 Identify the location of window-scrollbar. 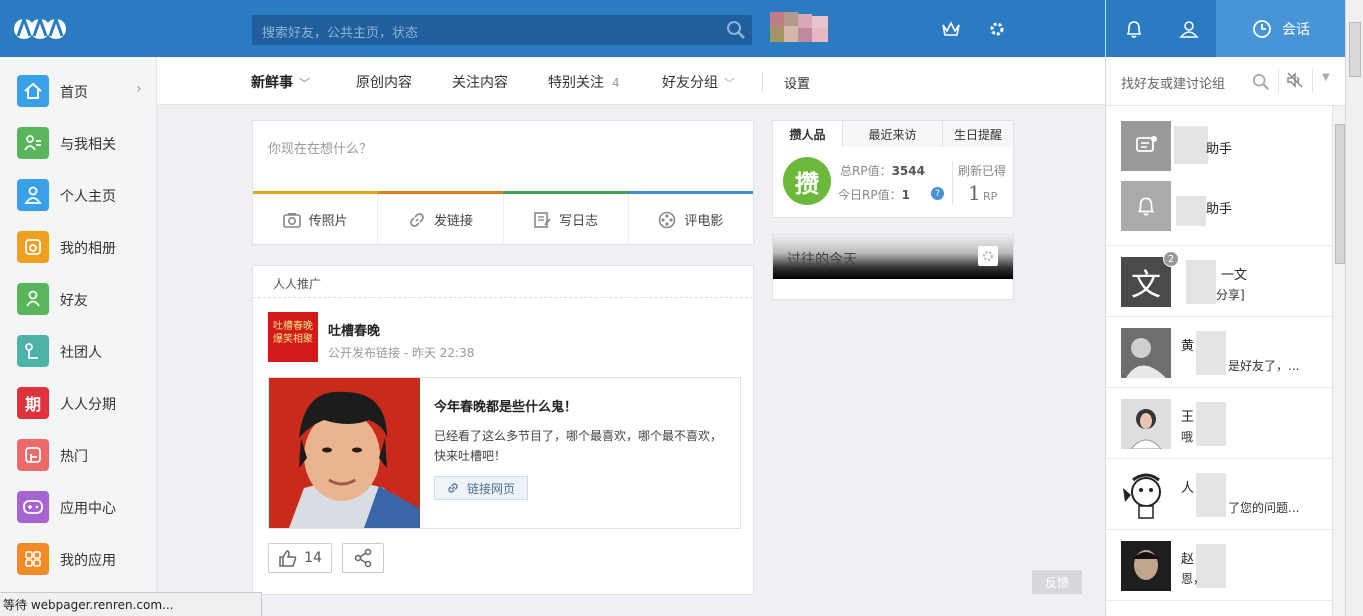
(1354, 308).